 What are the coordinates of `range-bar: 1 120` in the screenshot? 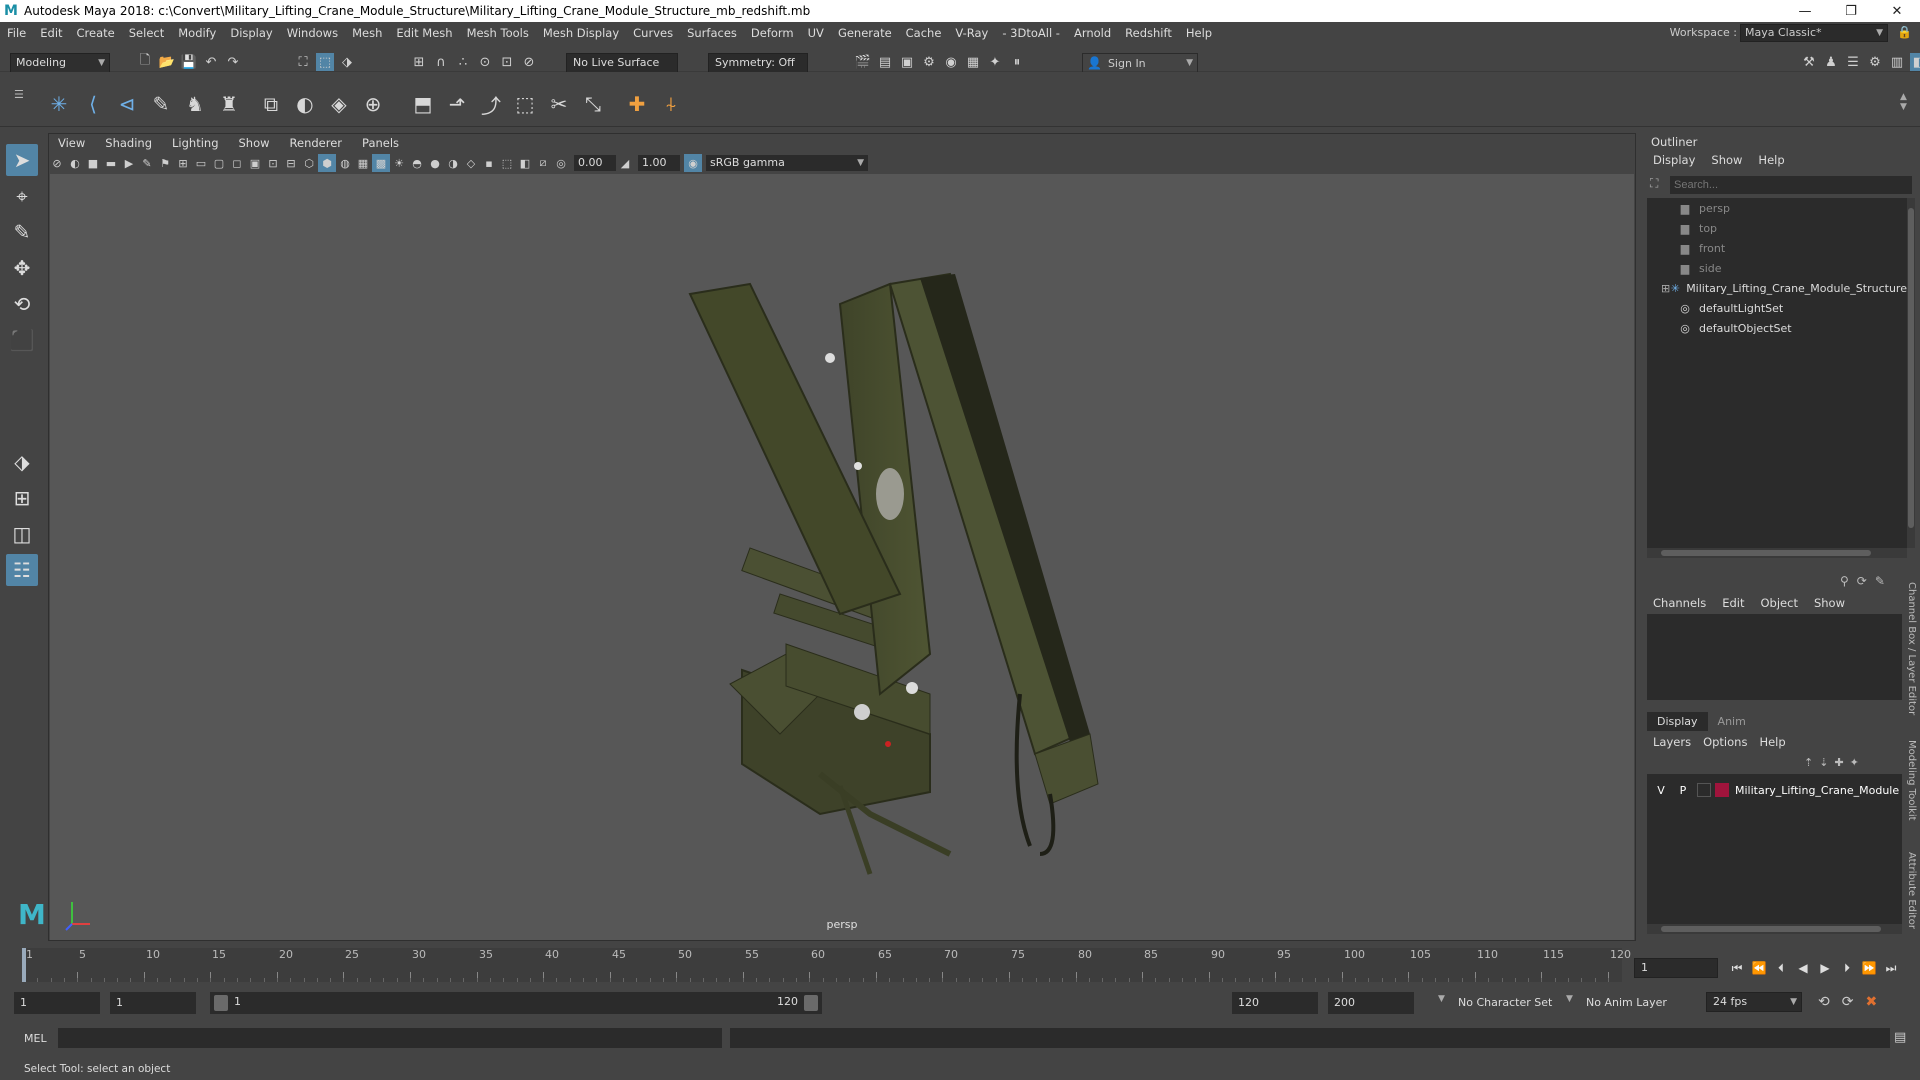 It's located at (516, 1003).